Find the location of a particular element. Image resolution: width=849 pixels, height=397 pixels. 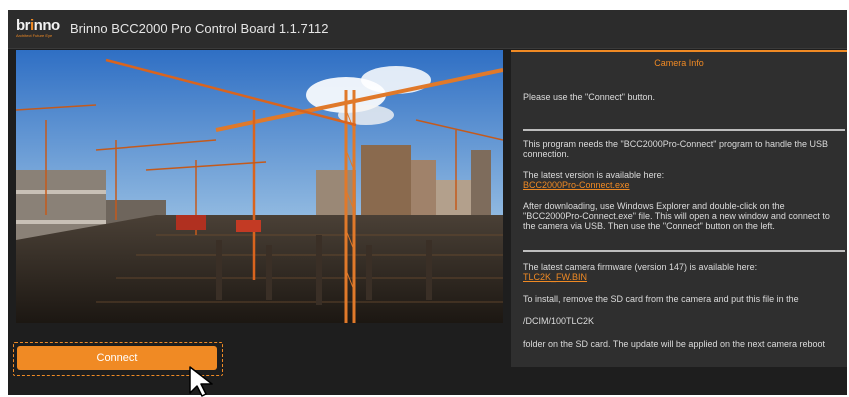

connect-button: Connect is located at coordinates (117, 358).